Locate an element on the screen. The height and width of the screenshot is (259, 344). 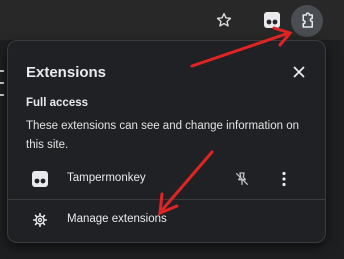
puzzle-icon is located at coordinates (307, 20).